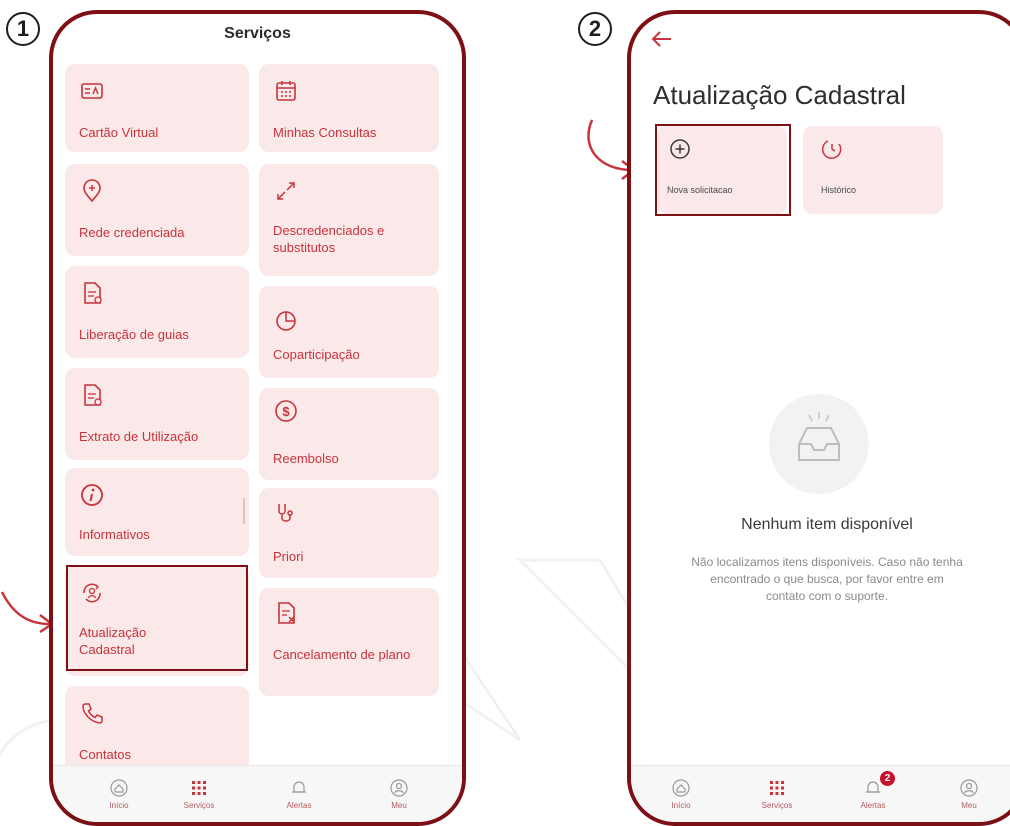  What do you see at coordinates (257, 33) in the screenshot?
I see `page-title: Serviços` at bounding box center [257, 33].